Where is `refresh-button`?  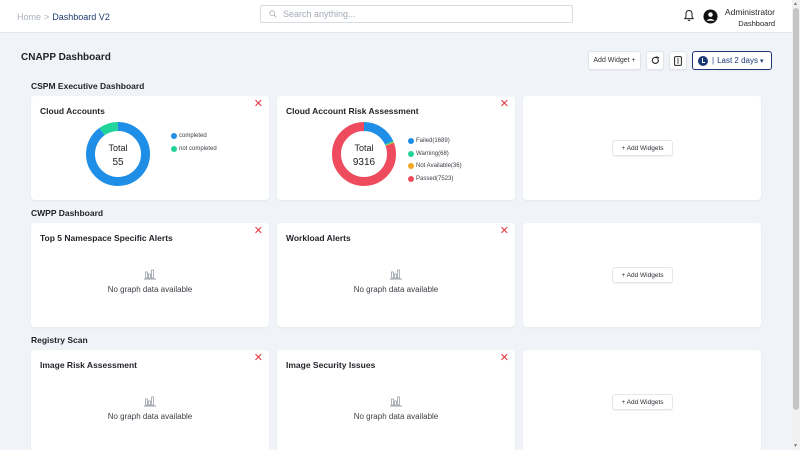 refresh-button is located at coordinates (655, 60).